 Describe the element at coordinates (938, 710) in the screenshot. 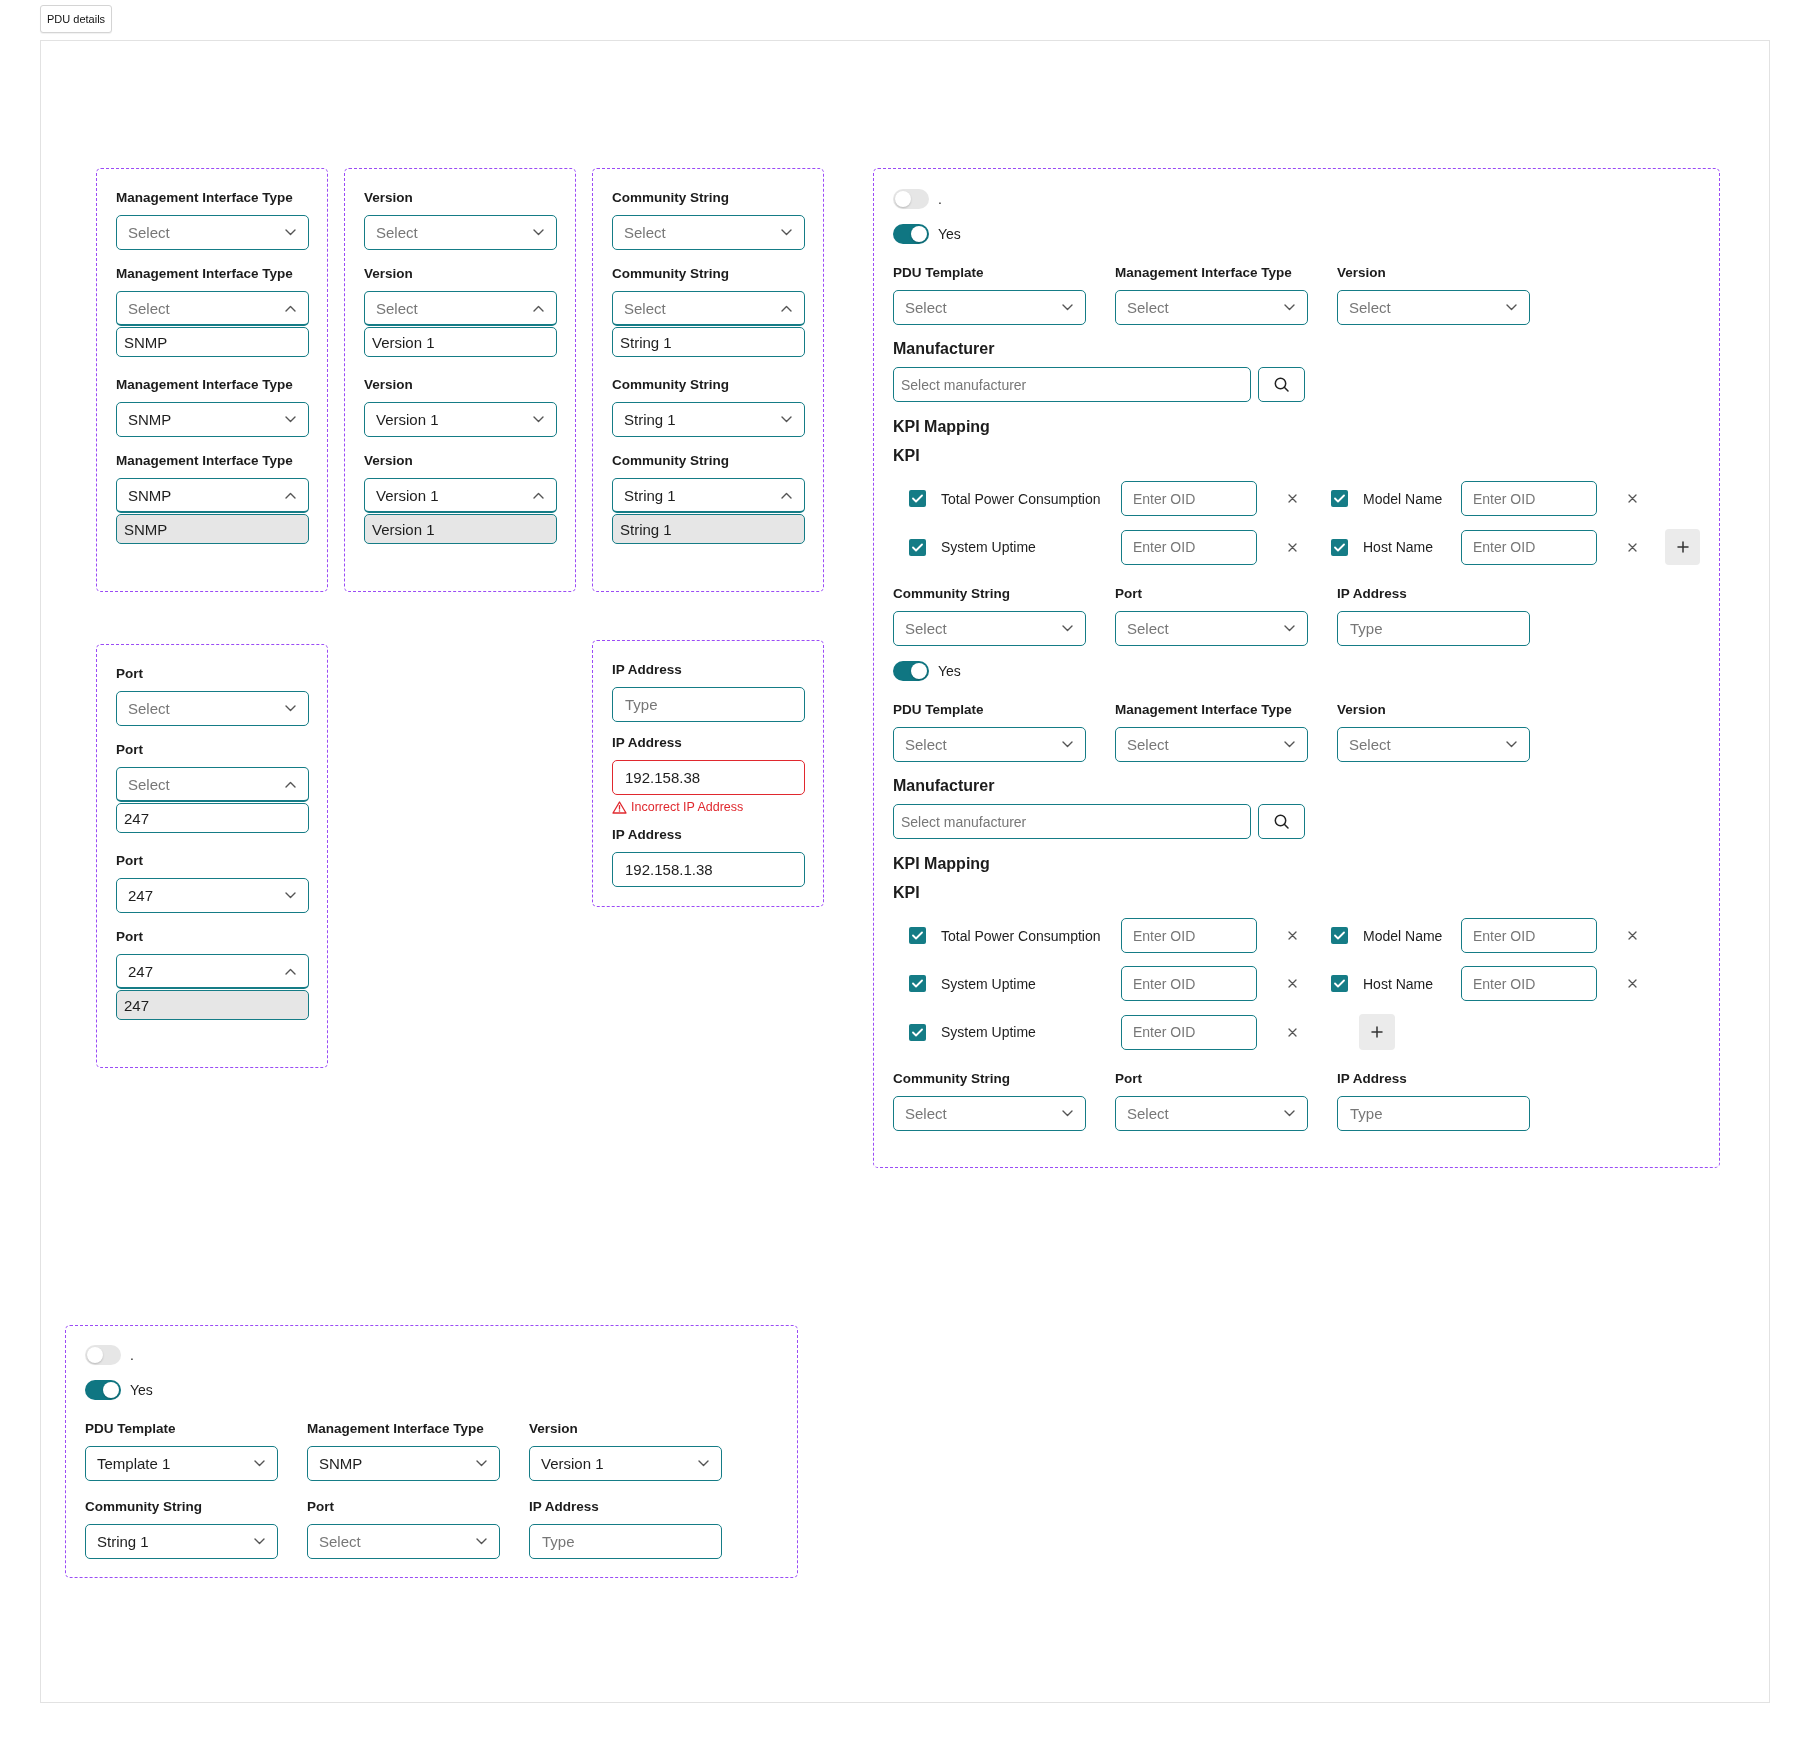

I see `field-label: PDU Template` at that location.